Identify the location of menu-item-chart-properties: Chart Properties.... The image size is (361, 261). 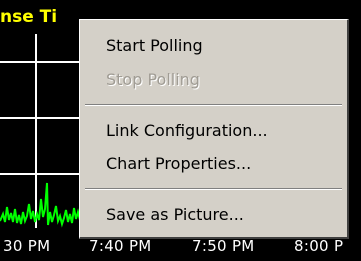
(178, 163).